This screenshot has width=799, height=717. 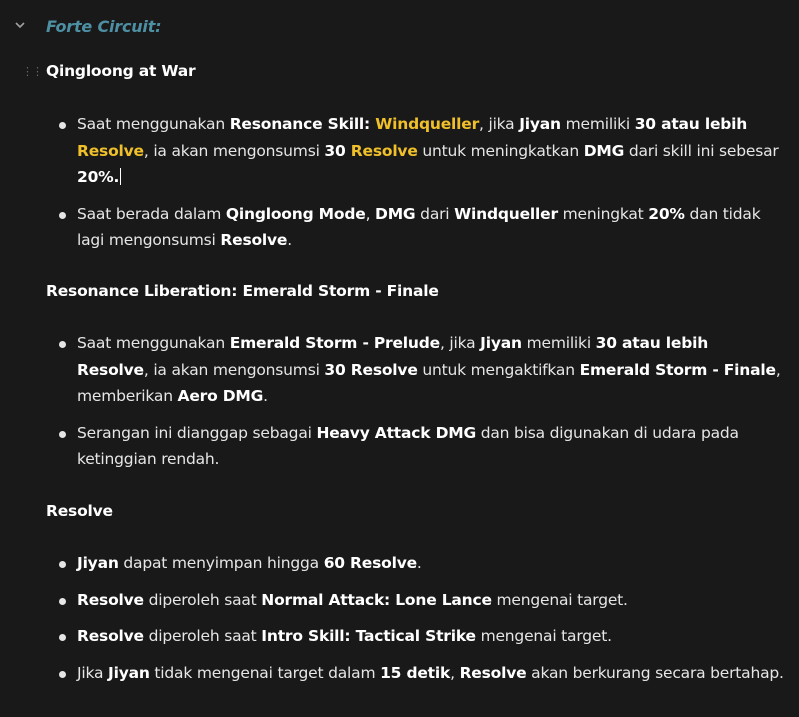 What do you see at coordinates (20, 25) in the screenshot?
I see `chevron-down-icon` at bounding box center [20, 25].